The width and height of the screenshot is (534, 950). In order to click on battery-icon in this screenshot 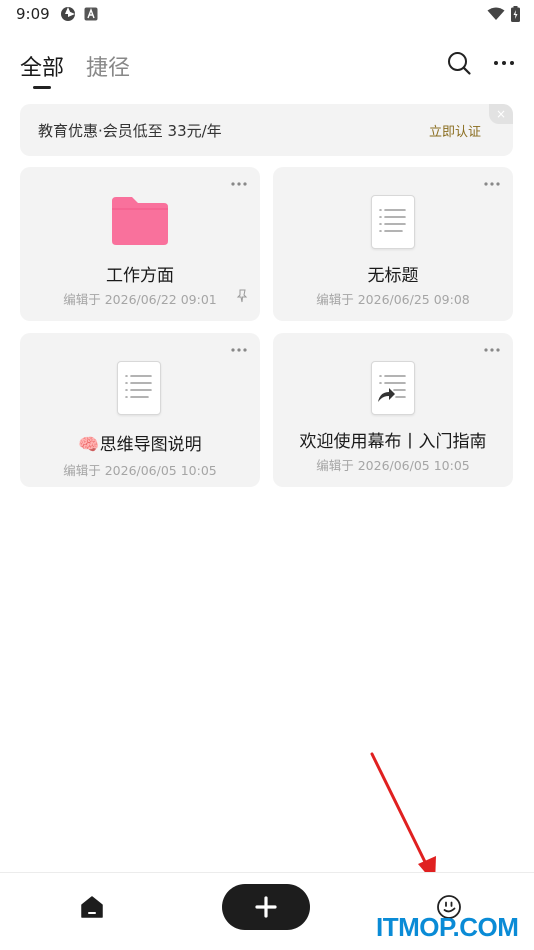, I will do `click(515, 14)`.